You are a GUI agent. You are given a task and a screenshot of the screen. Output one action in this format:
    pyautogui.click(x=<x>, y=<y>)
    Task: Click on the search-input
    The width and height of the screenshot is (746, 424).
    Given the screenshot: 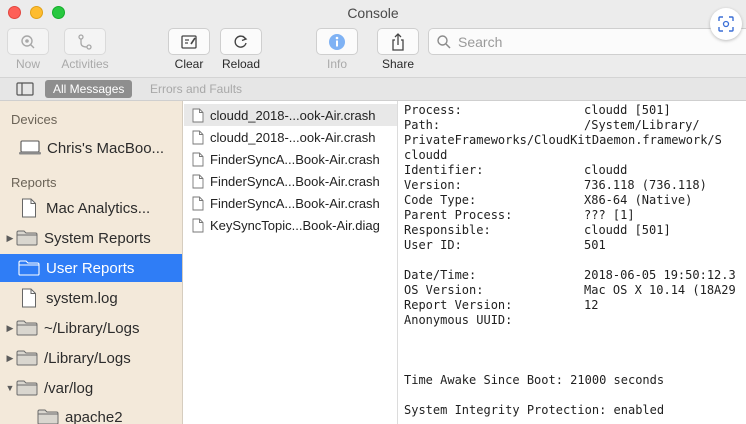 What is the action you would take?
    pyautogui.click(x=588, y=41)
    